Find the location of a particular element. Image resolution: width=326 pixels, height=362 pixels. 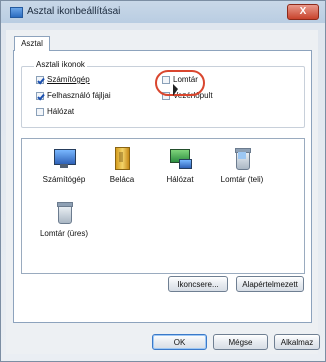

checkbox-label: Számítógép is located at coordinates (68, 79).